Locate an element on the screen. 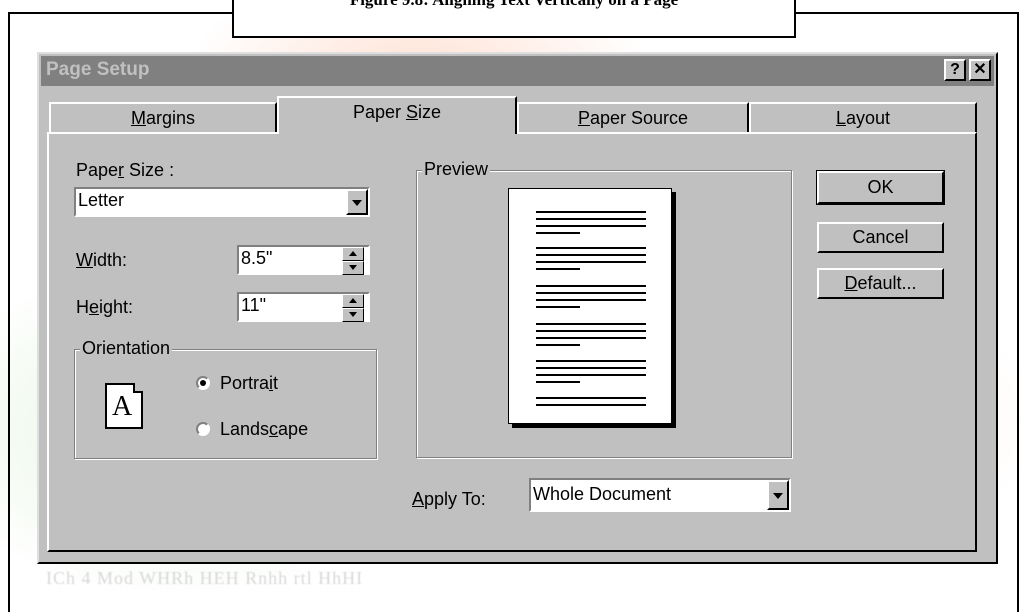 The height and width of the screenshot is (612, 1021). paper-size-value: Letter is located at coordinates (101, 200).